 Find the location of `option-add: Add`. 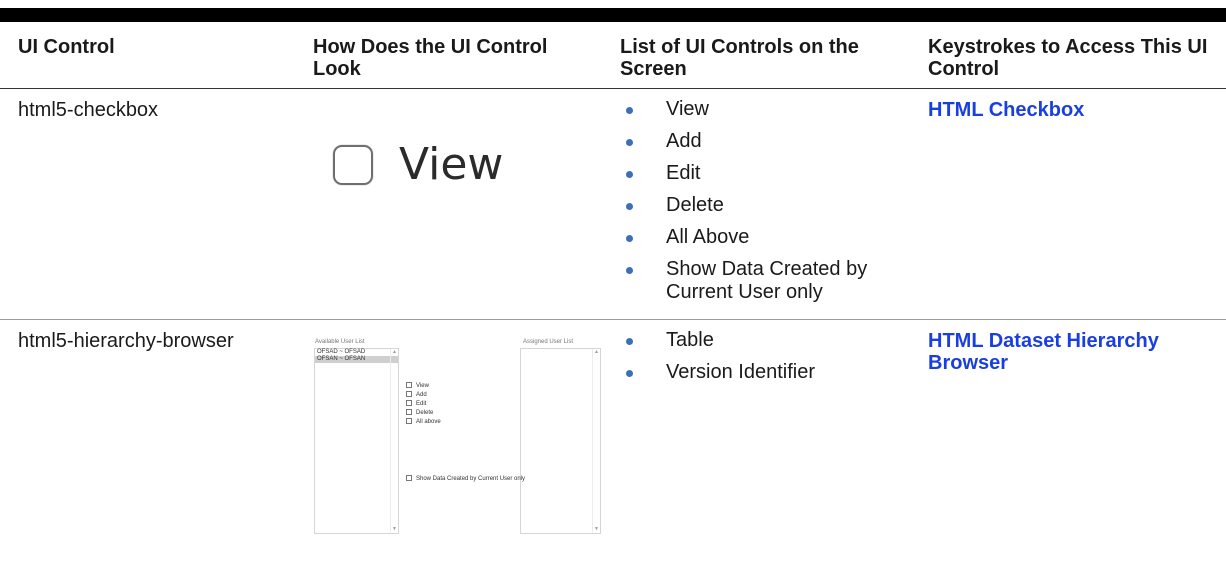

option-add: Add is located at coordinates (416, 395).